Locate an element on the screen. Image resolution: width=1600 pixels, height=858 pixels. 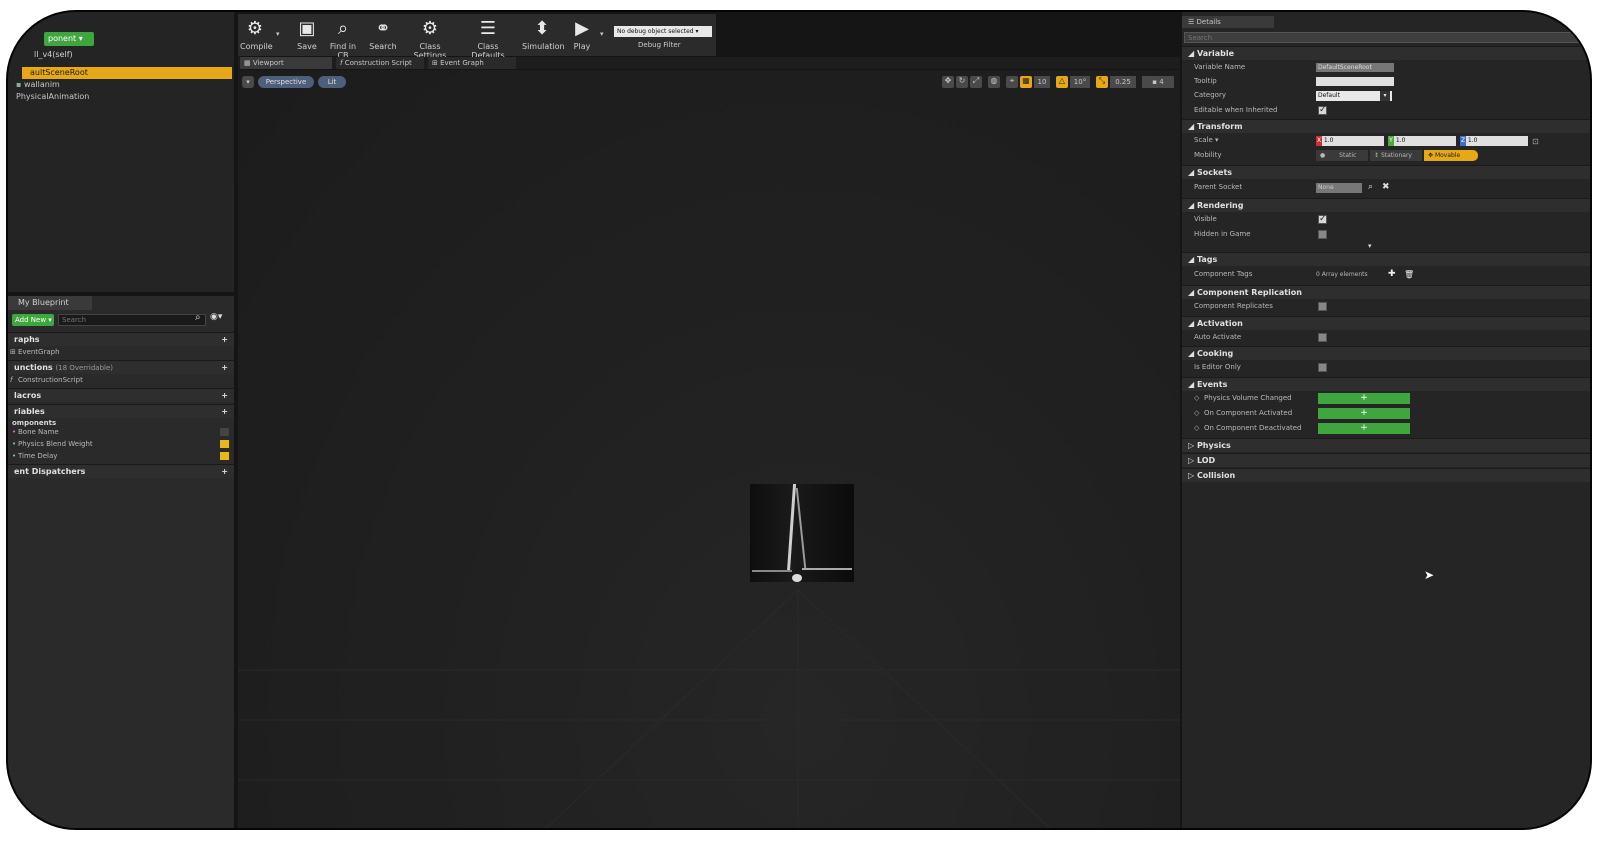
section-collision: ▷ Collision is located at coordinates (1386, 475).